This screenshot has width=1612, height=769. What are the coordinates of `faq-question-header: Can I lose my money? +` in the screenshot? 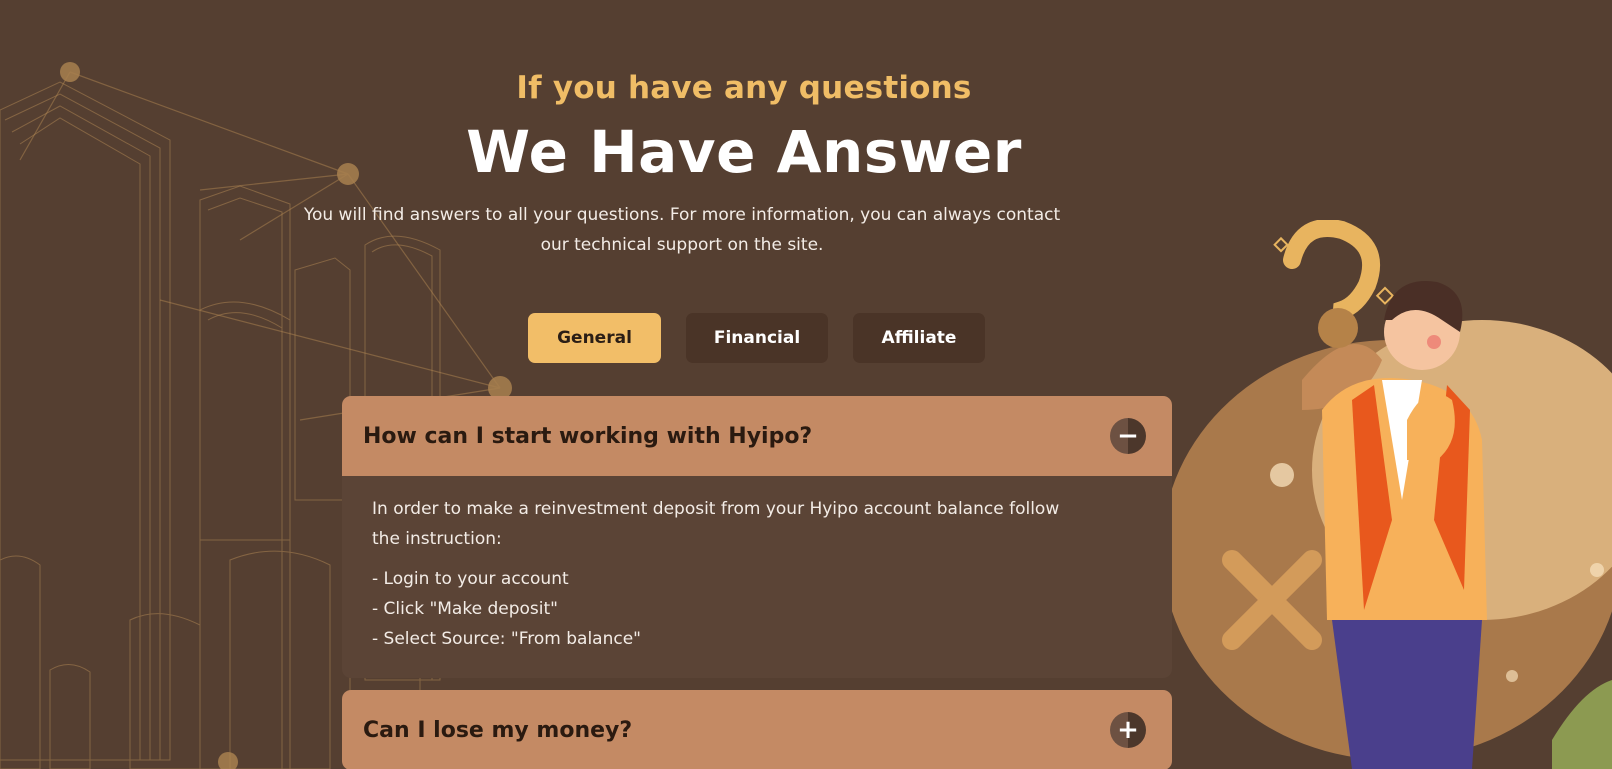 It's located at (757, 729).